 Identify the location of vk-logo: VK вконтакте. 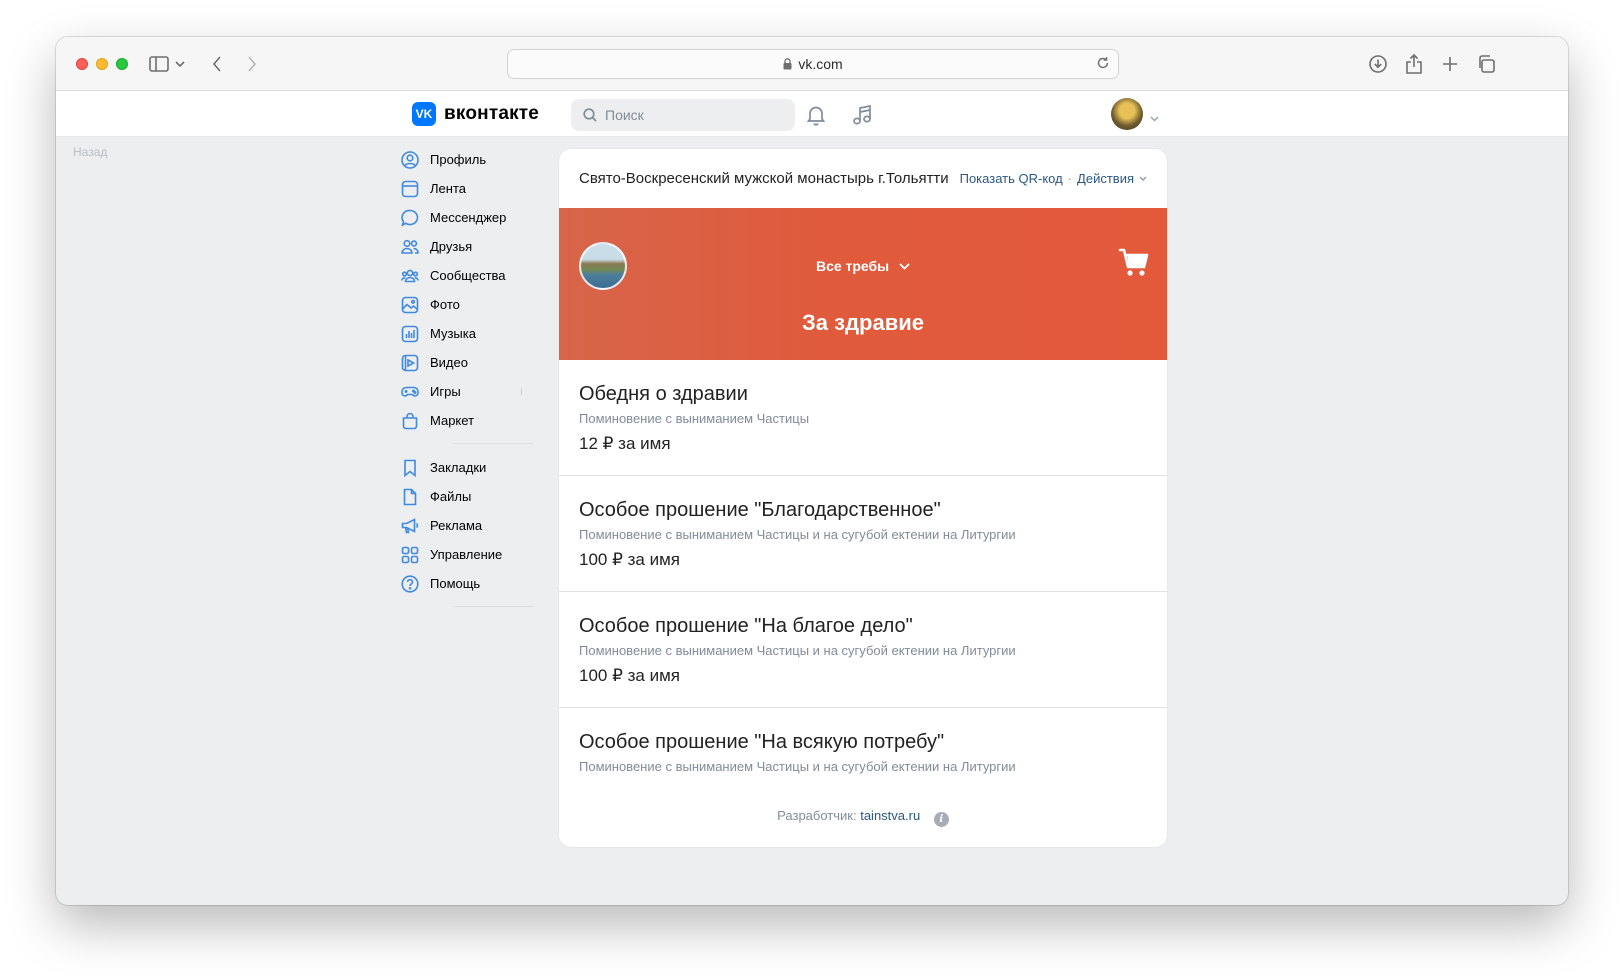
(475, 114).